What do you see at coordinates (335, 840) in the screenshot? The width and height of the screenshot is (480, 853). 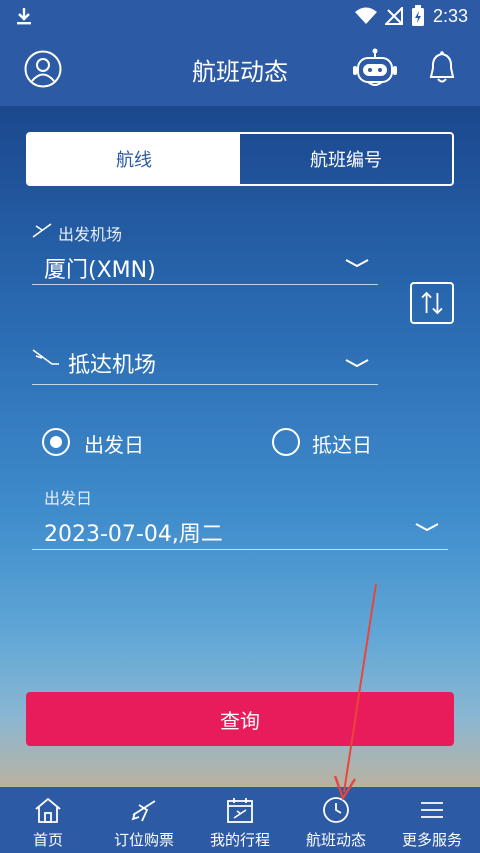 I see `nav-label-flight-status: 航班动态` at bounding box center [335, 840].